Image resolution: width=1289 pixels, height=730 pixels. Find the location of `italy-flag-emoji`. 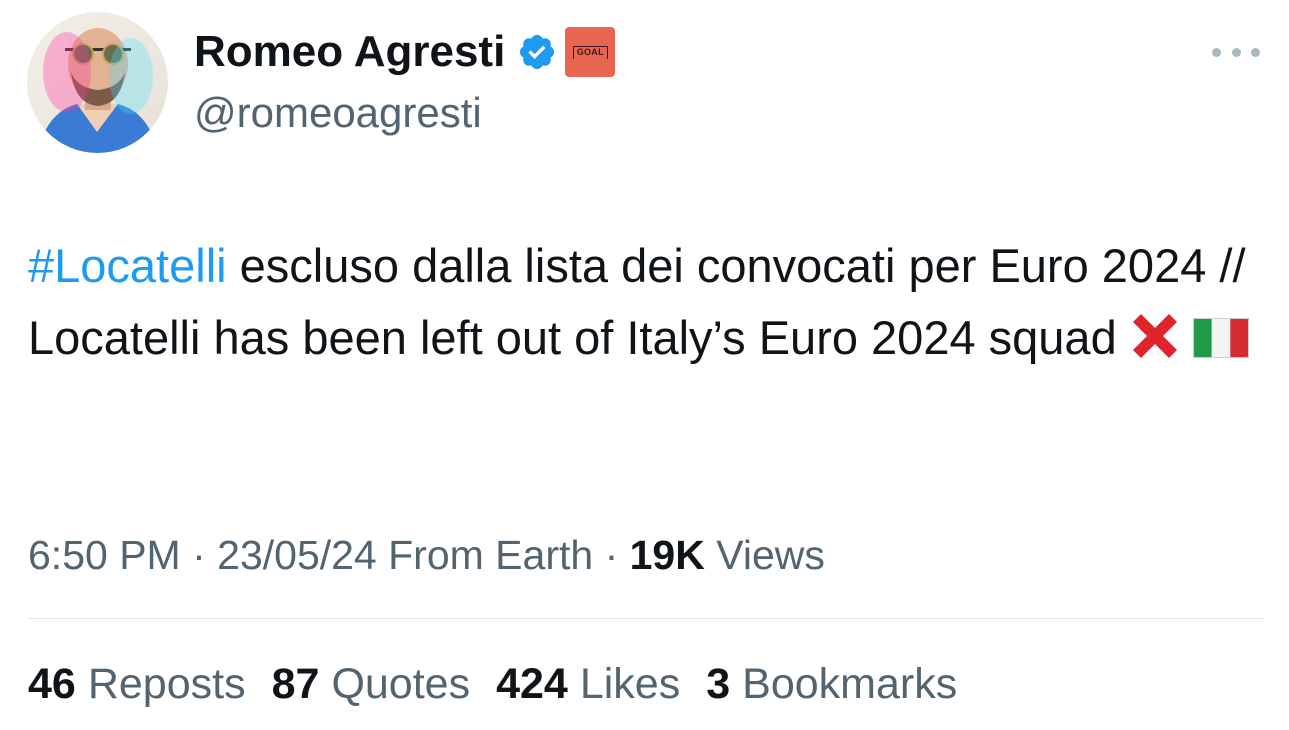

italy-flag-emoji is located at coordinates (1220, 332).